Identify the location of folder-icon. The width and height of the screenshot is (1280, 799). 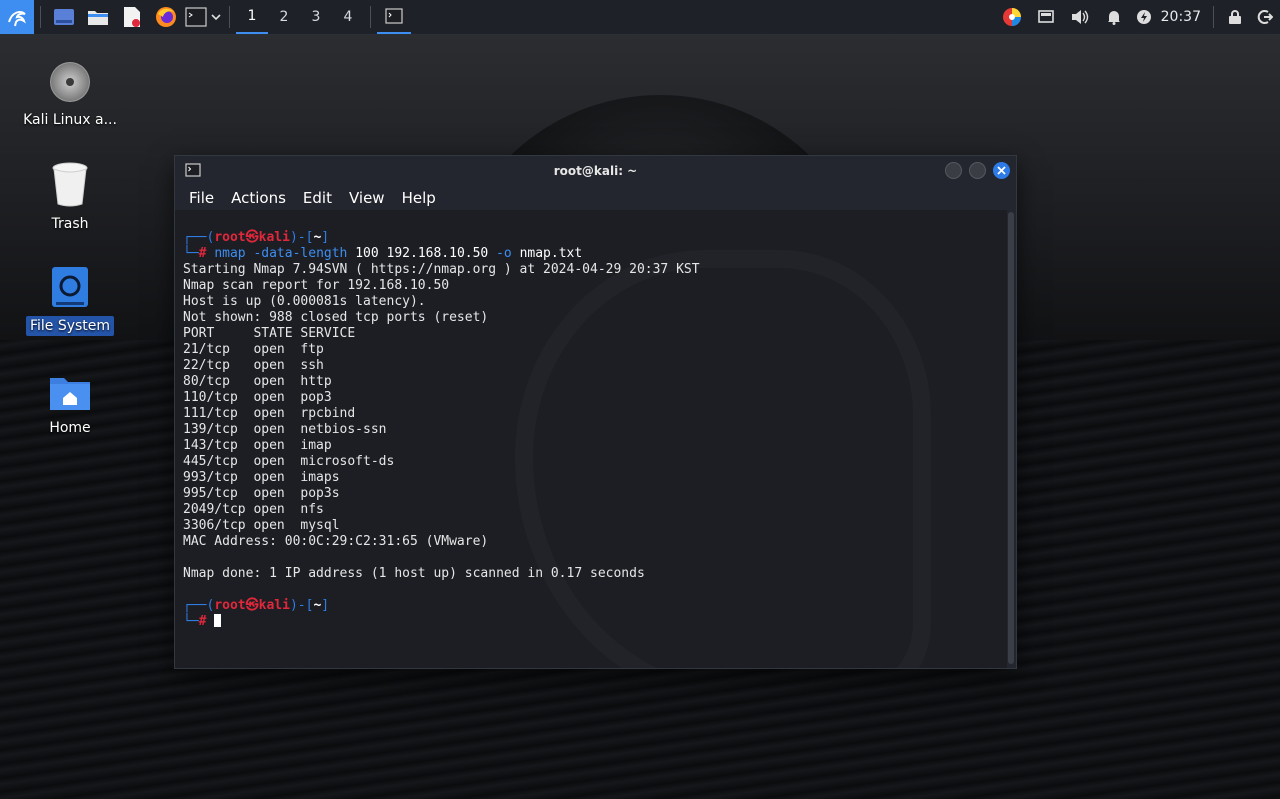
(98, 18).